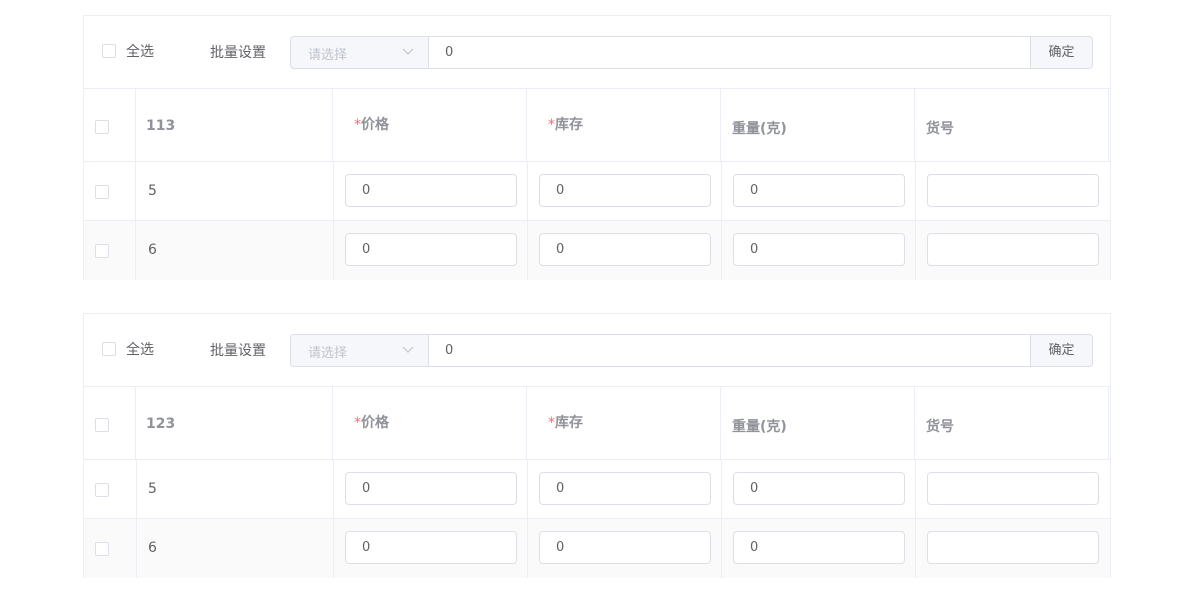  I want to click on spec-group-name: 123, so click(161, 424).